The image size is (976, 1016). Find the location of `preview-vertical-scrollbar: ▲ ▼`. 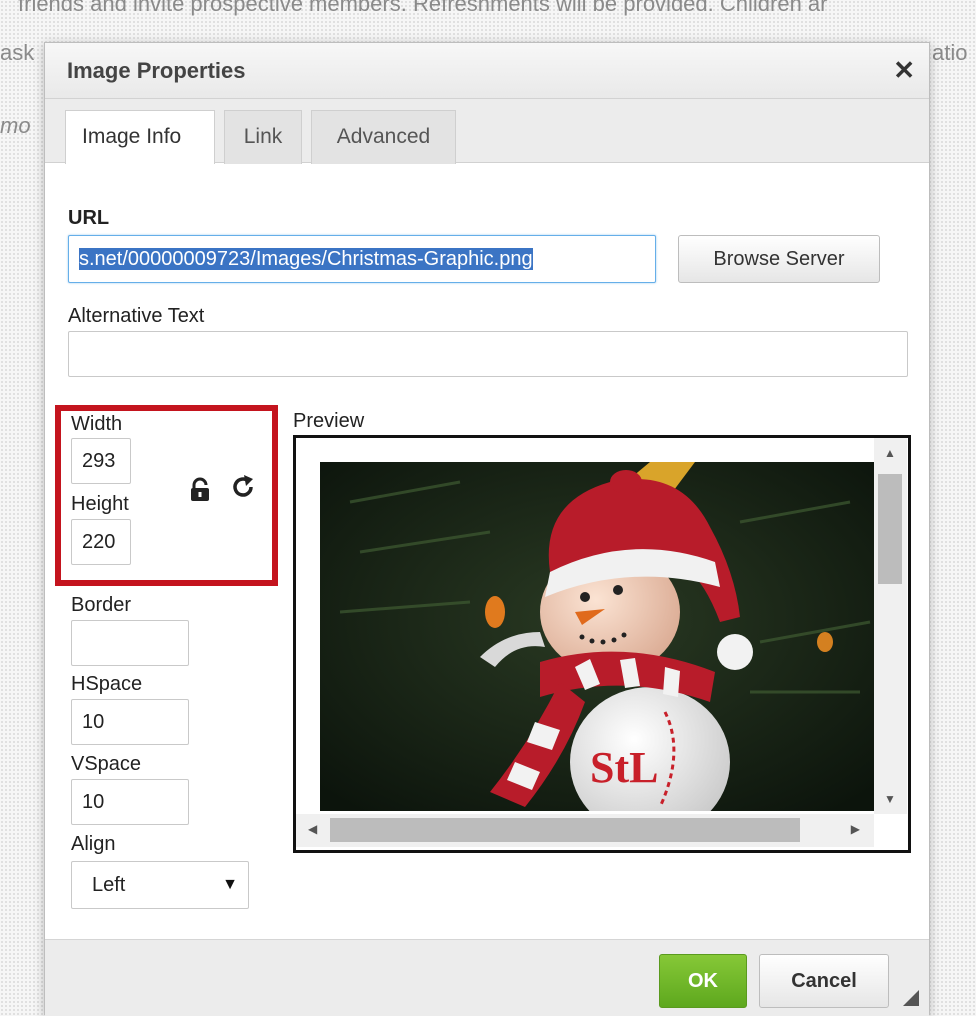

preview-vertical-scrollbar: ▲ ▼ is located at coordinates (890, 626).